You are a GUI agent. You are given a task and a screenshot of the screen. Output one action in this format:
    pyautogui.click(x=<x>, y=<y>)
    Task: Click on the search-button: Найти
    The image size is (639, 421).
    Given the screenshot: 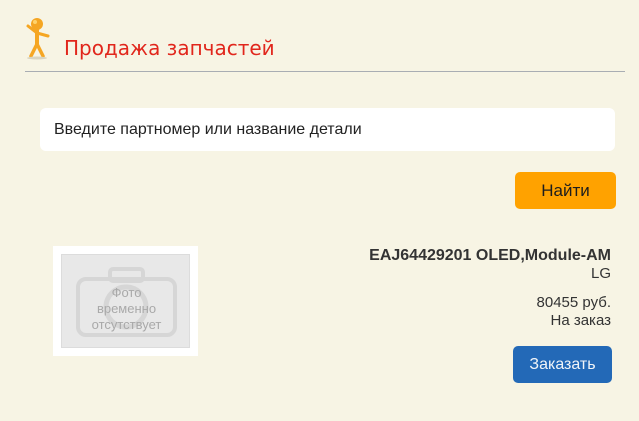 What is the action you would take?
    pyautogui.click(x=565, y=190)
    